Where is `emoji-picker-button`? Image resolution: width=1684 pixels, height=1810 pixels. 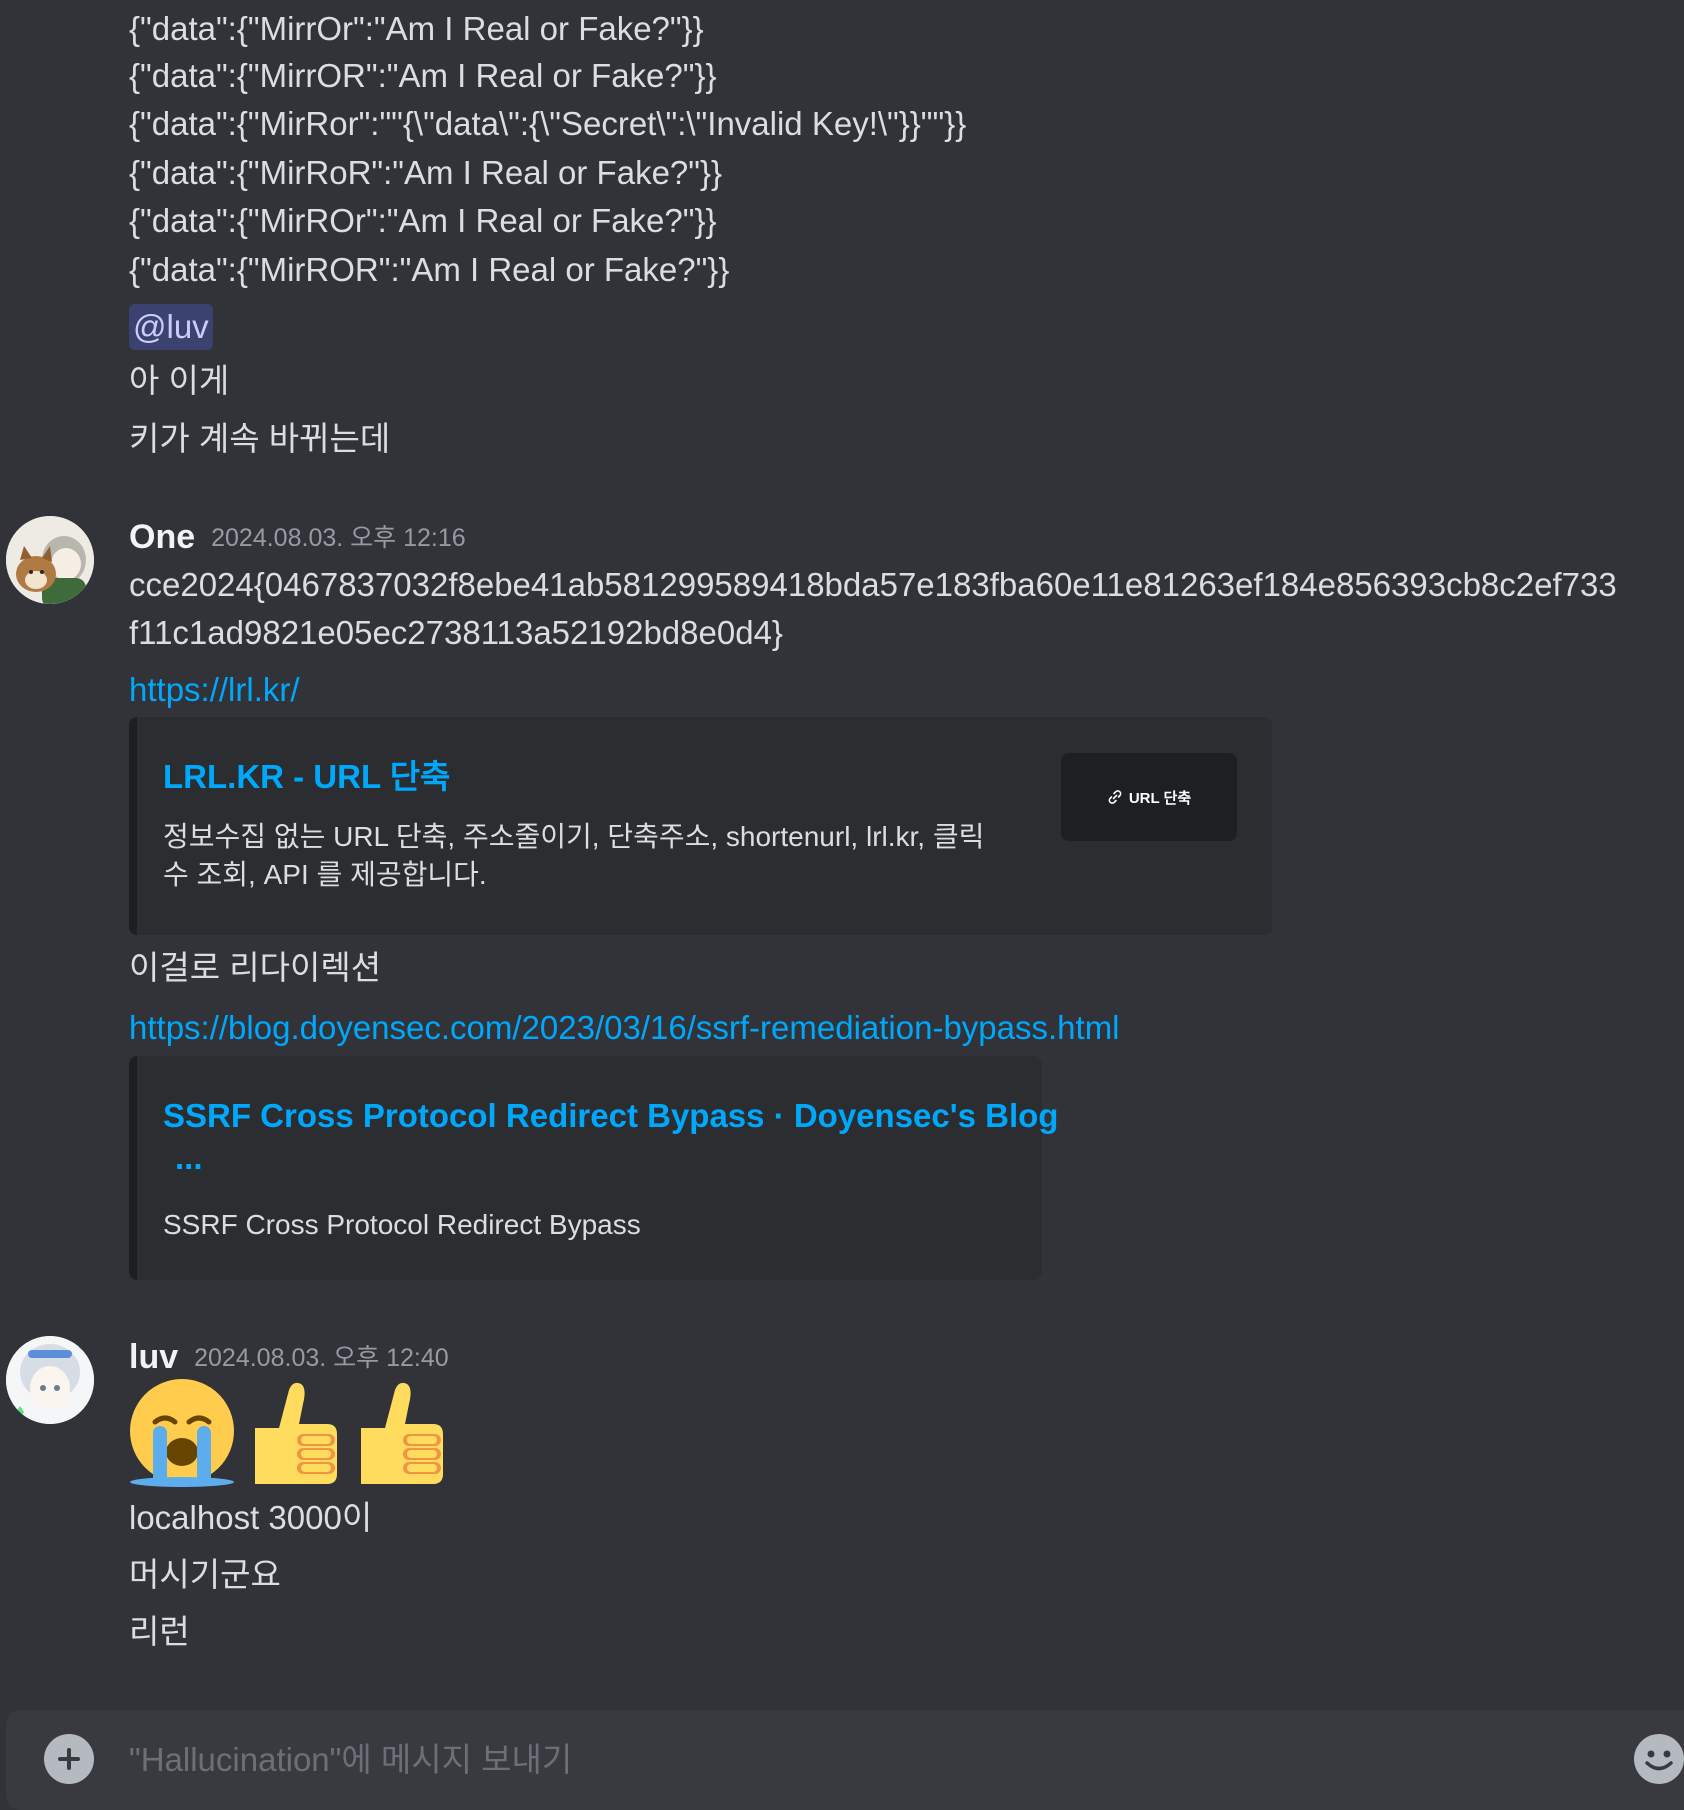
emoji-picker-button is located at coordinates (1659, 1759).